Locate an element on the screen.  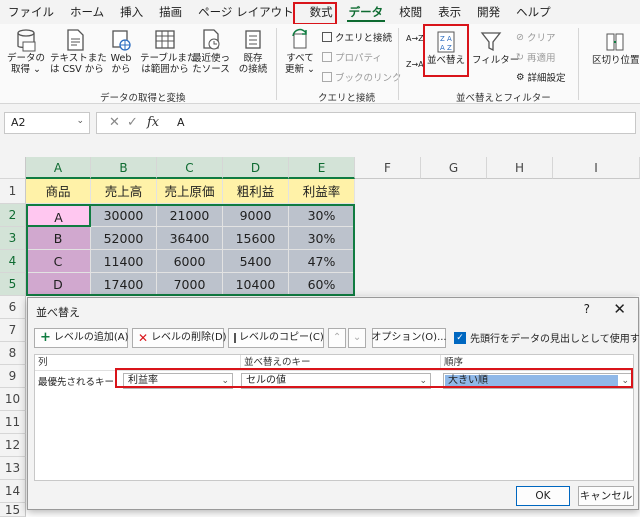
menu-developer: 開発 is located at coordinates (488, 12).